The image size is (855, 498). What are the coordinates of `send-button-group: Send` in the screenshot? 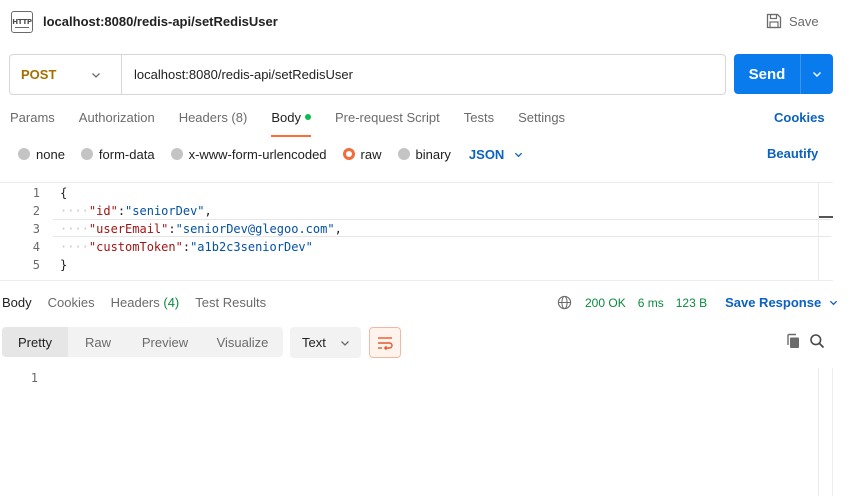 It's located at (783, 74).